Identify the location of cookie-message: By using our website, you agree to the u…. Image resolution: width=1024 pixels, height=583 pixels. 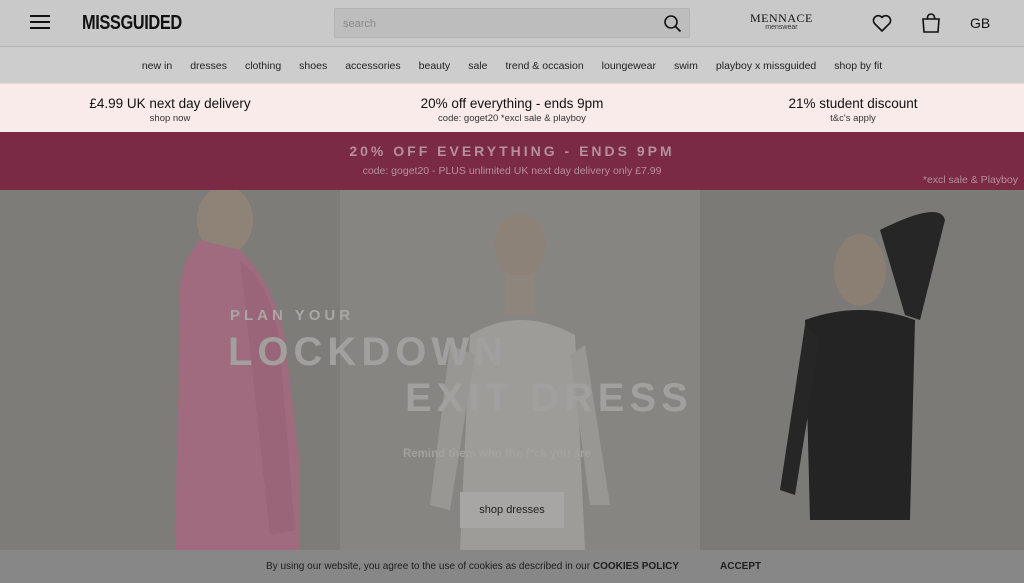
(428, 566).